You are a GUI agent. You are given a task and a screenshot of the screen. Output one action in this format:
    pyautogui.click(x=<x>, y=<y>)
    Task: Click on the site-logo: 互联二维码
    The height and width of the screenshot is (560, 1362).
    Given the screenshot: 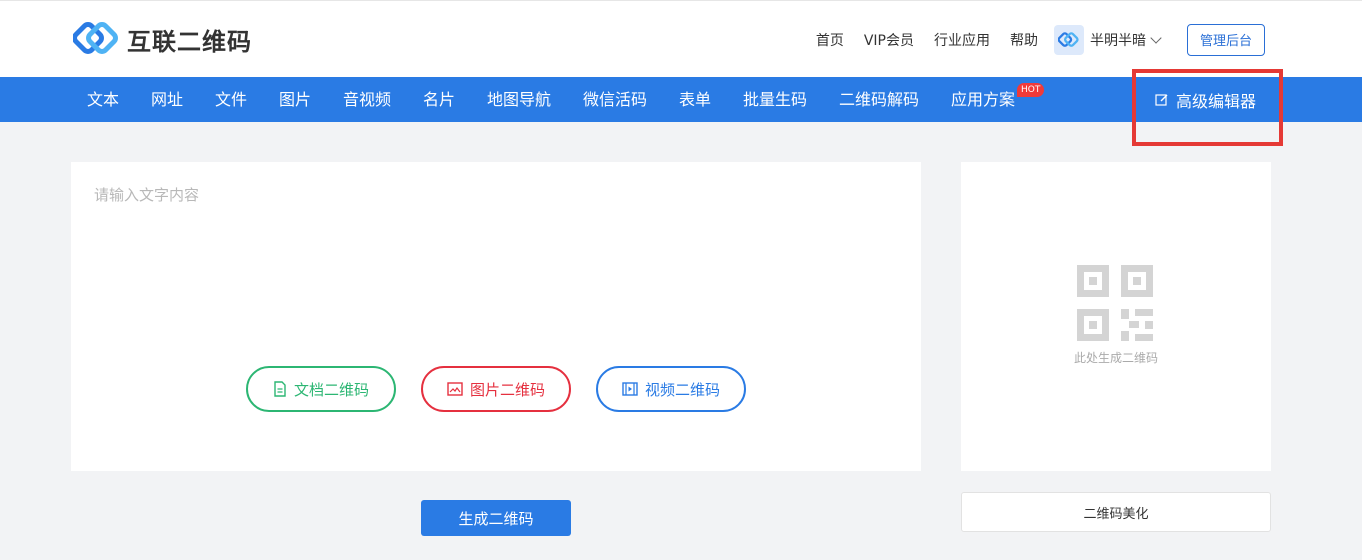 What is the action you would take?
    pyautogui.click(x=162, y=39)
    